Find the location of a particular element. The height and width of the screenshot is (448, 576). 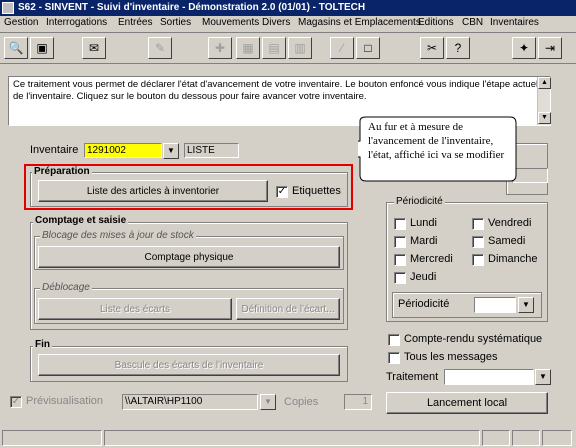

exit-icon: ⇥ is located at coordinates (550, 48).